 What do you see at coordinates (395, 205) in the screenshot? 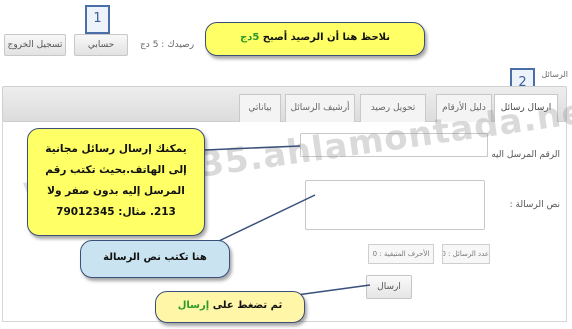
I see `message-textarea` at bounding box center [395, 205].